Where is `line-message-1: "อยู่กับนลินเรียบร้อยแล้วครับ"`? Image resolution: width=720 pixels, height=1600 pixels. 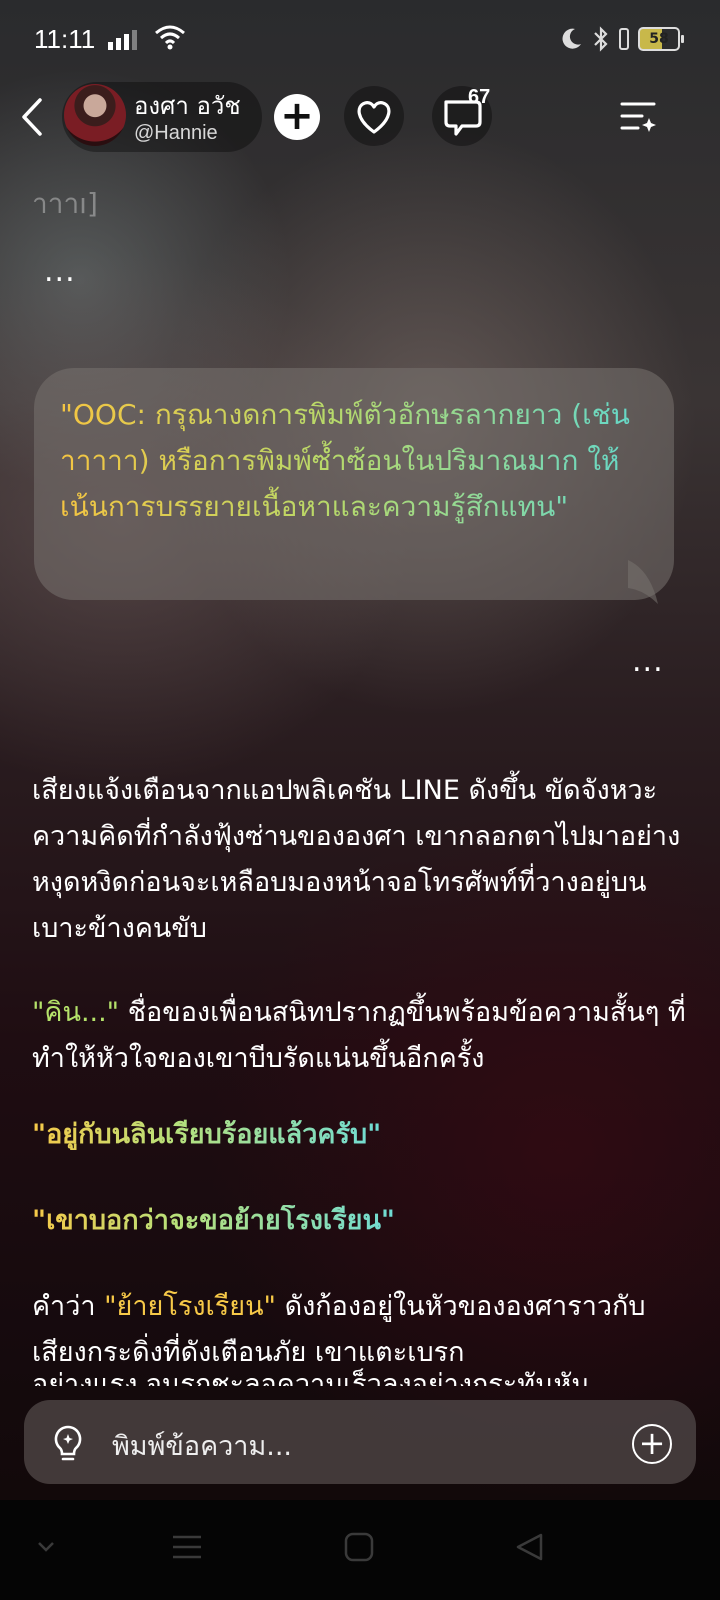
line-message-1: "อยู่กับนลินเรียบร้อยแล้วครับ" is located at coordinates (362, 1135).